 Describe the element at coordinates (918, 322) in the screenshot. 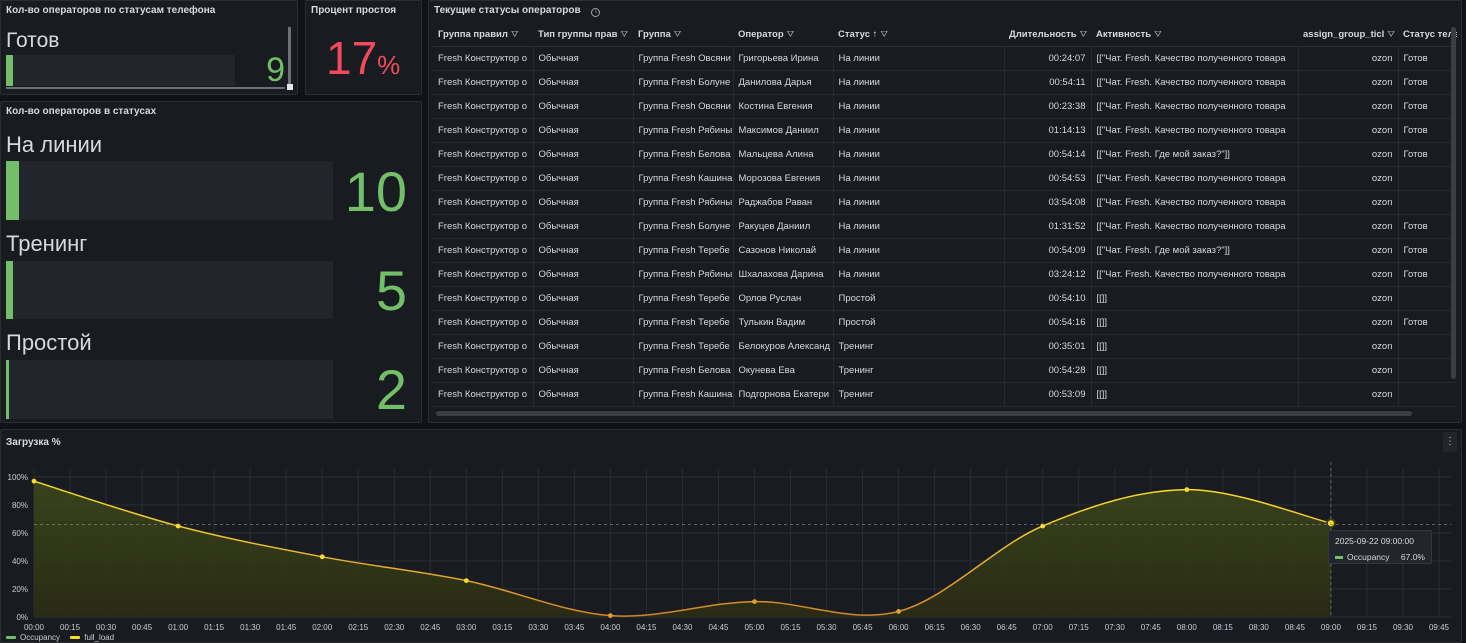

I see `cell-status: Простой` at that location.